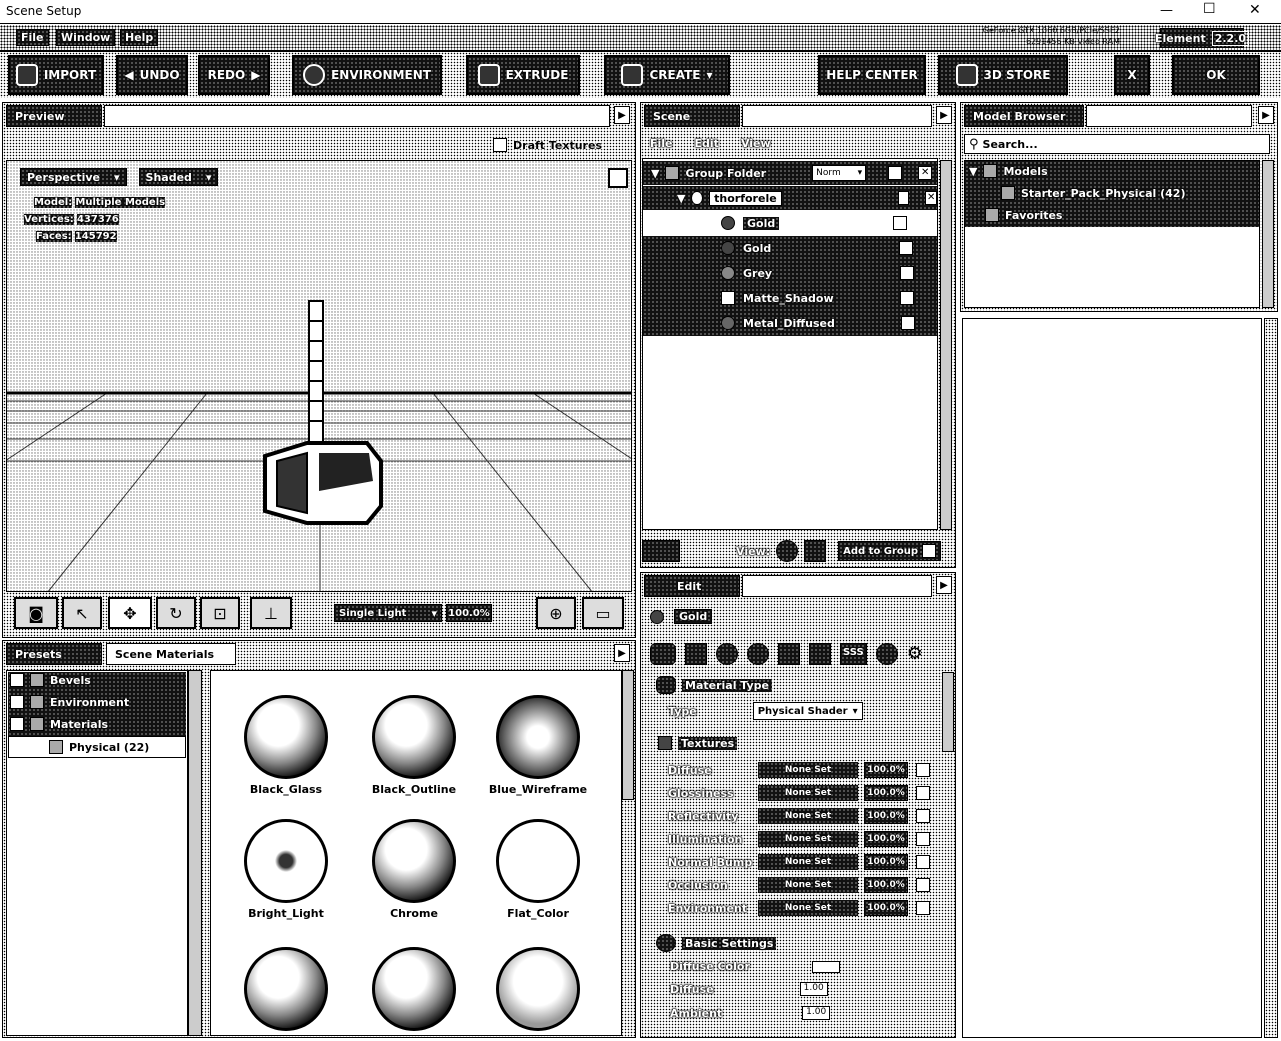  What do you see at coordinates (556, 613) in the screenshot?
I see `target-icon: ⊕` at bounding box center [556, 613].